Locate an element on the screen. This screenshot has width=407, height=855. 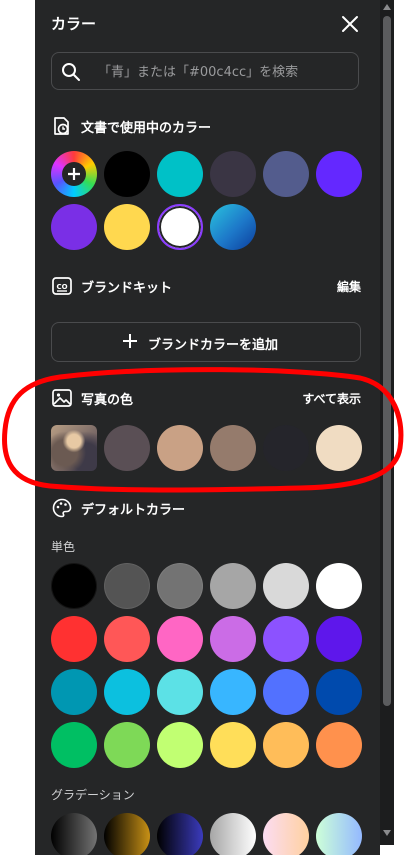
document-colors-label: 文書で使用中のカラー is located at coordinates (146, 128).